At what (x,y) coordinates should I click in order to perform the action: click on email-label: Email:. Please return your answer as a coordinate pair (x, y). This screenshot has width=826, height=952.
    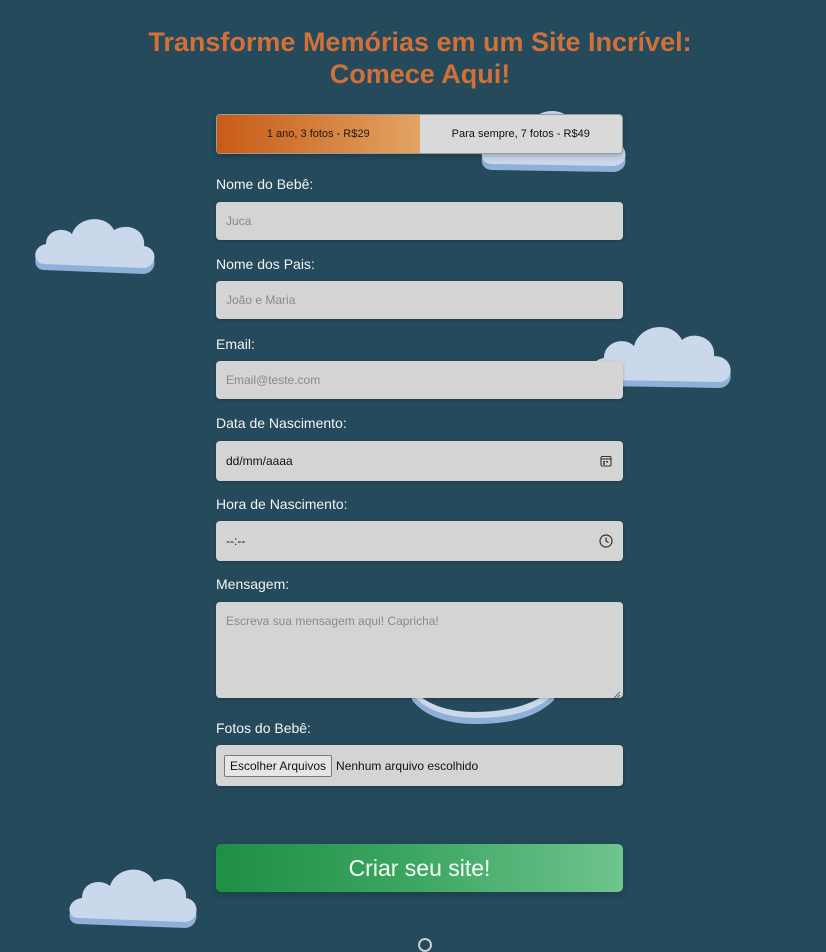
    Looking at the image, I should click on (235, 344).